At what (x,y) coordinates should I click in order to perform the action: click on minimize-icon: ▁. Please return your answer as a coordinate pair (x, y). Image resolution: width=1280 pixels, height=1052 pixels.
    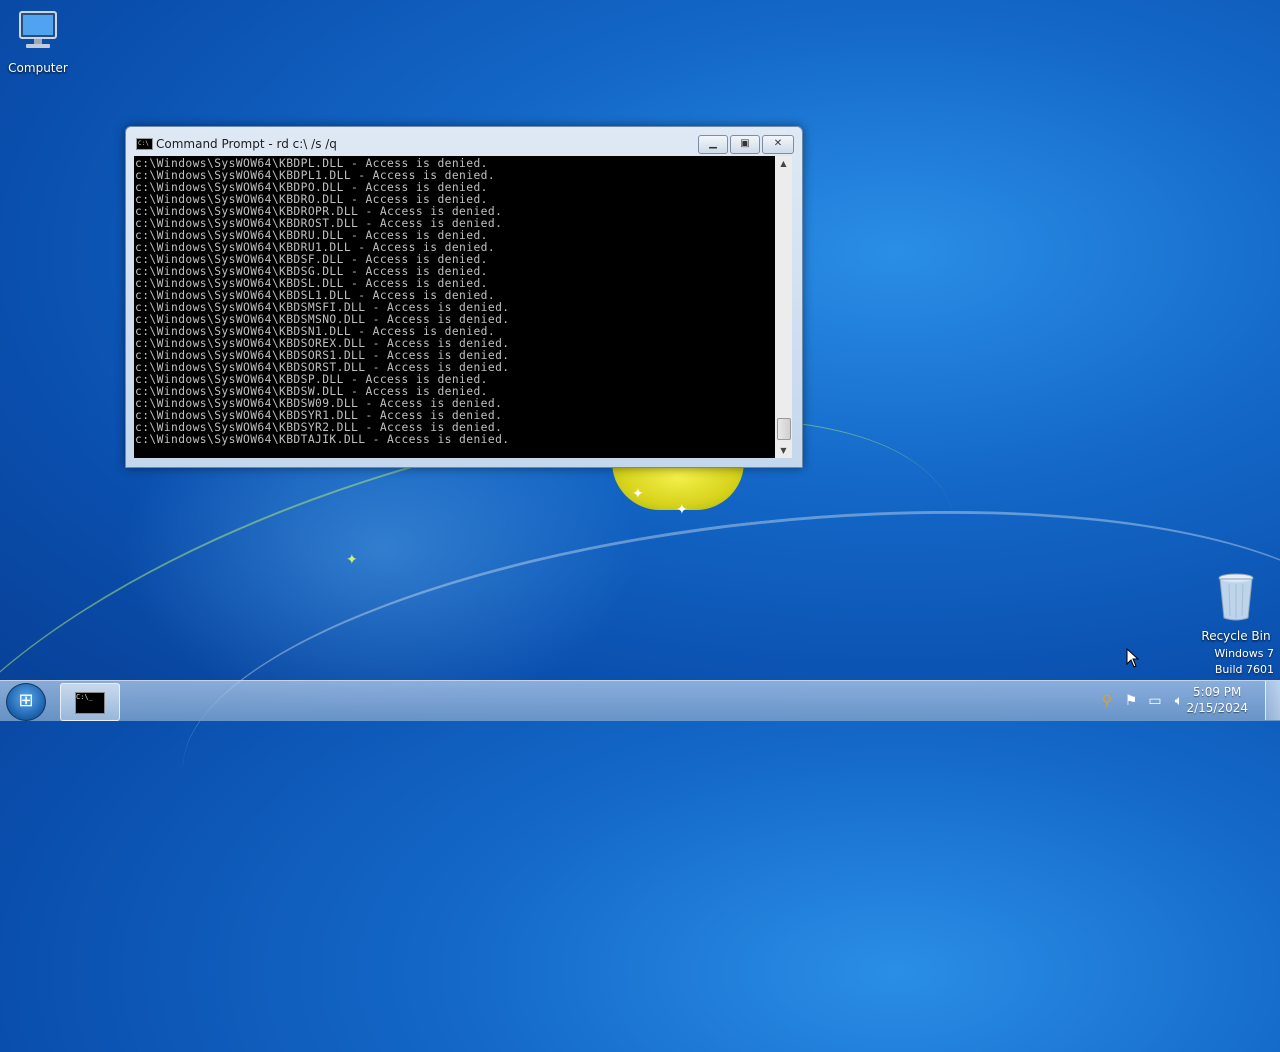
    Looking at the image, I should click on (713, 143).